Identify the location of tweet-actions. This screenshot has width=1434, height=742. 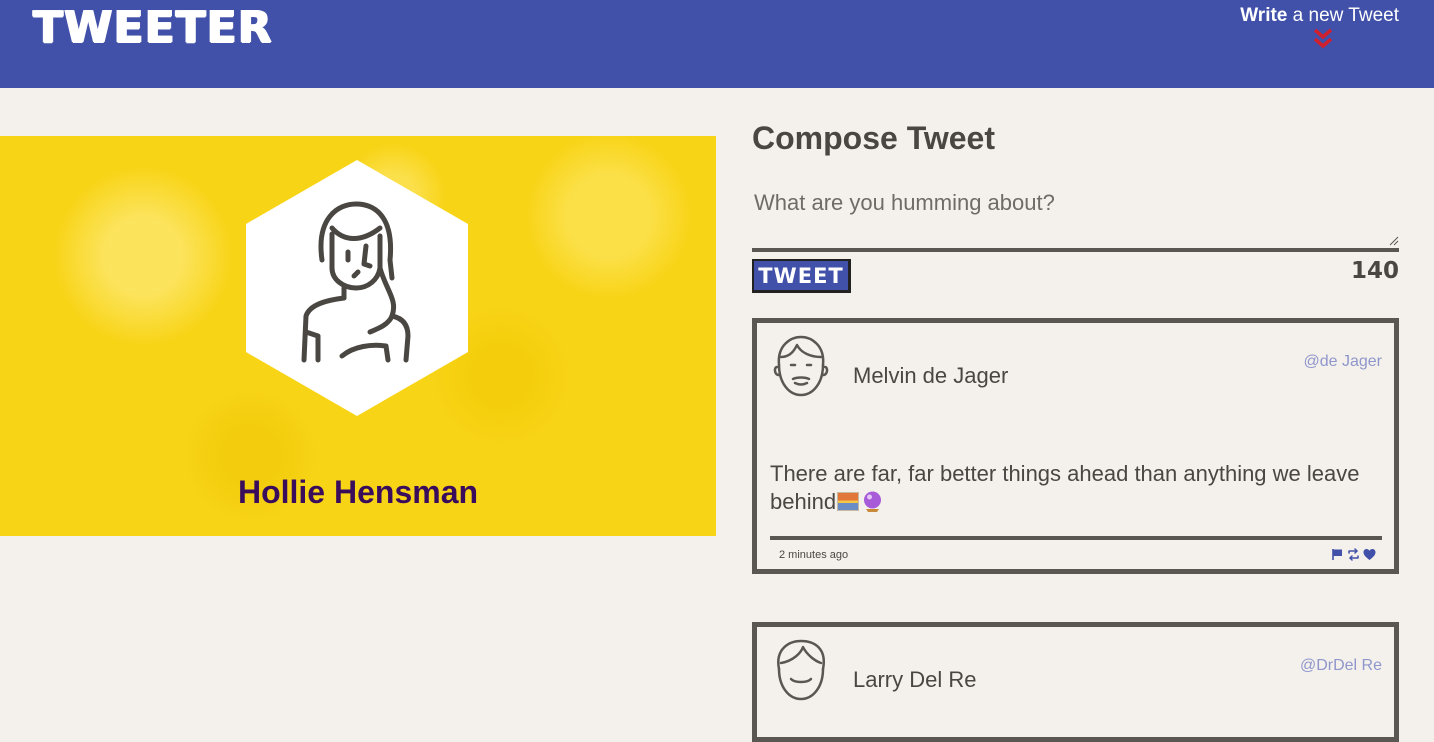
(1353, 554).